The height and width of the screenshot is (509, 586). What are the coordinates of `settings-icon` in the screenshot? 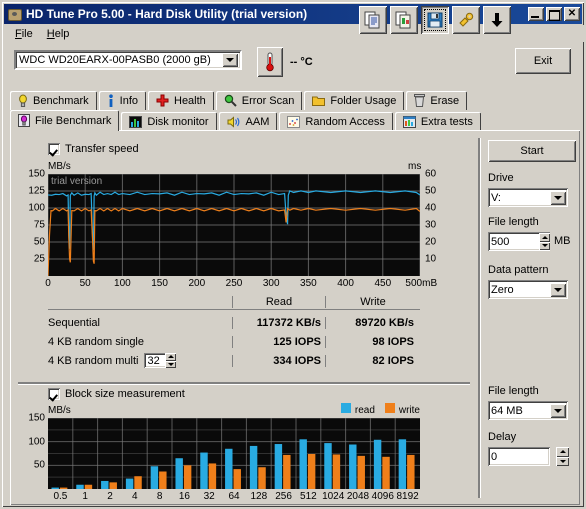 It's located at (466, 20).